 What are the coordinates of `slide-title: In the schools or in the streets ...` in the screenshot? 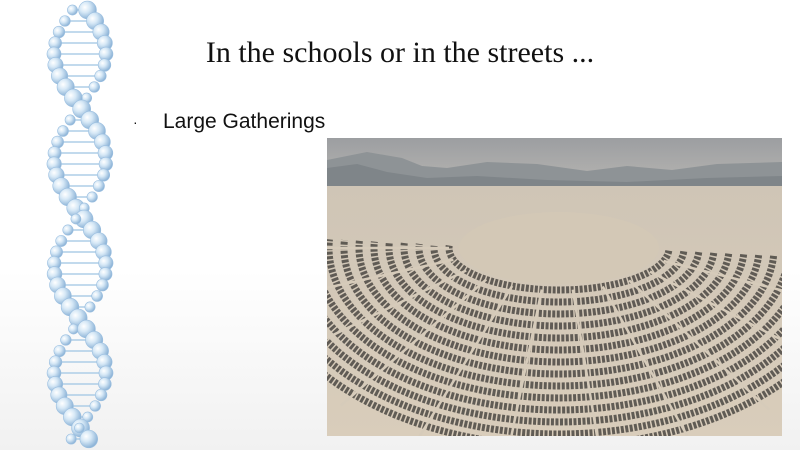 It's located at (400, 52).